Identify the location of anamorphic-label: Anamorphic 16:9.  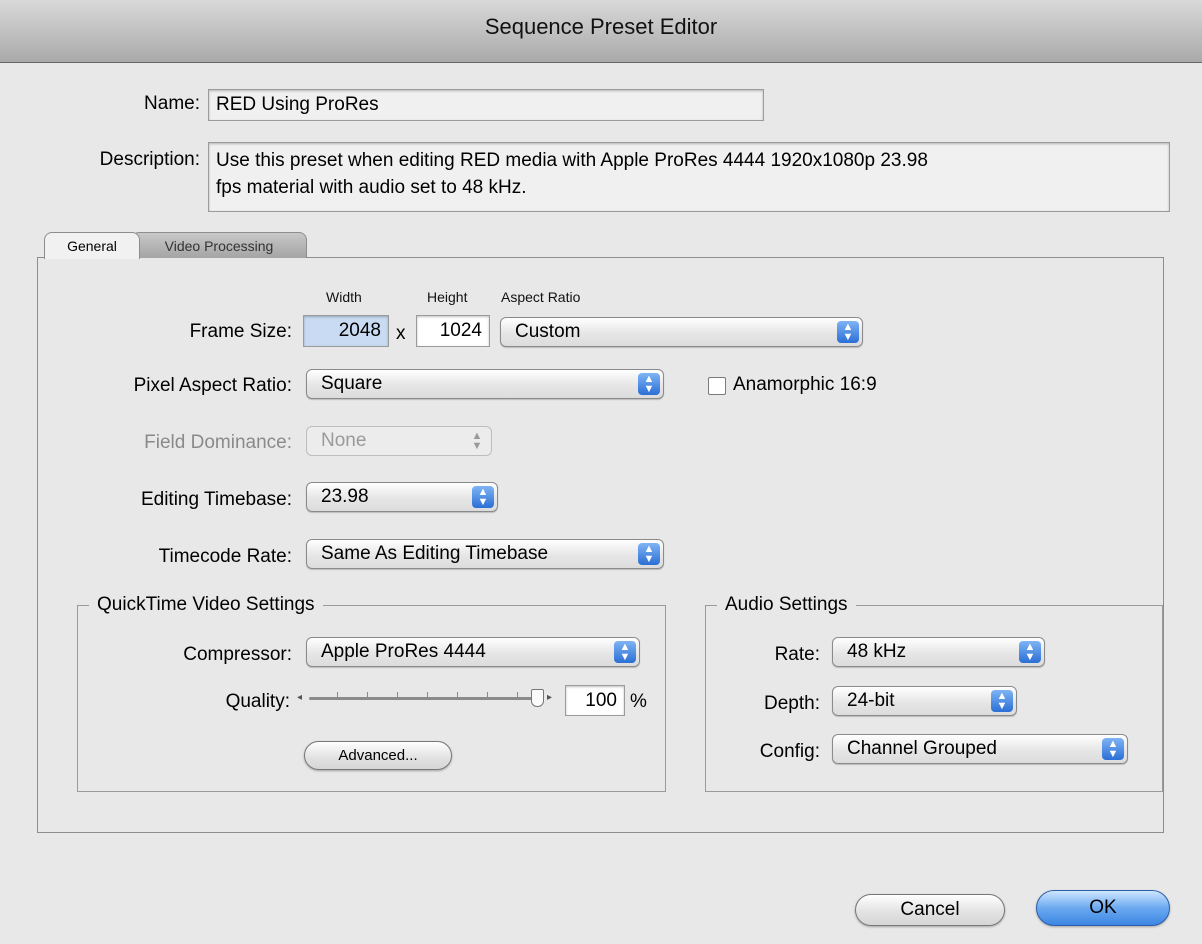
(805, 384).